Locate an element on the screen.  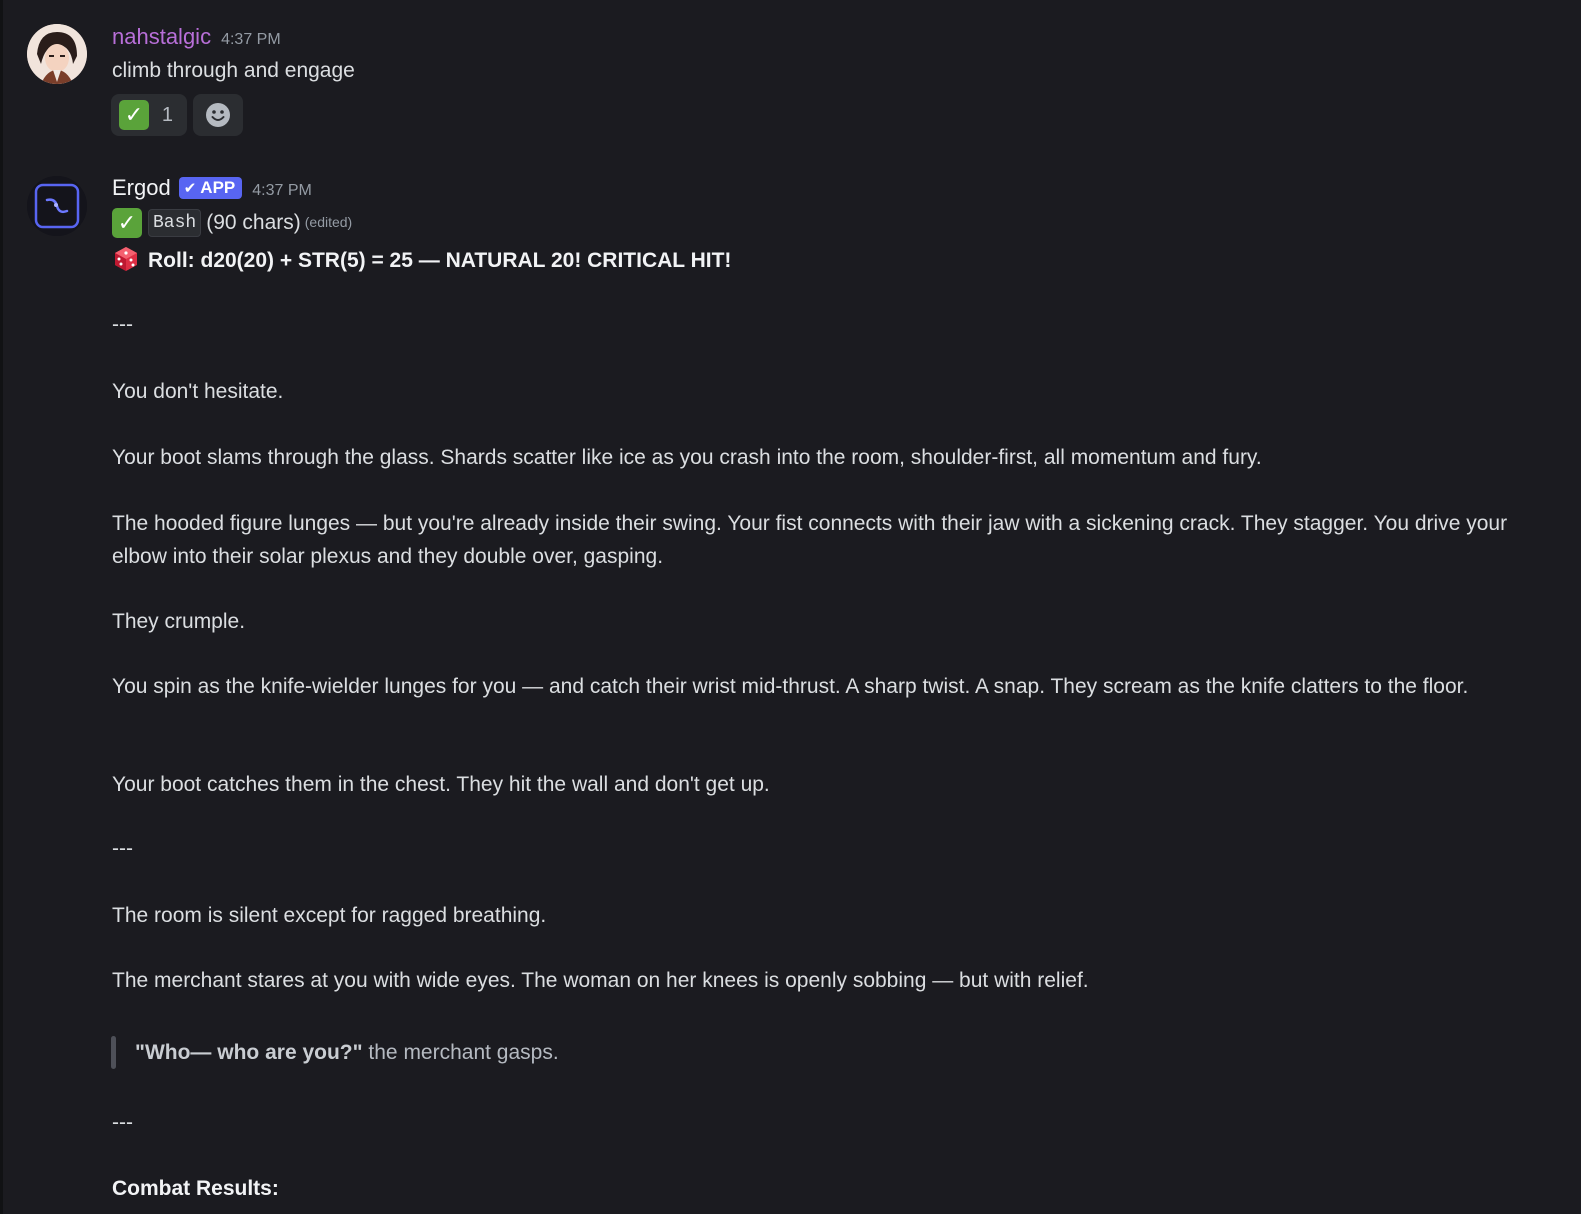
chars-count: (90 chars) is located at coordinates (253, 222).